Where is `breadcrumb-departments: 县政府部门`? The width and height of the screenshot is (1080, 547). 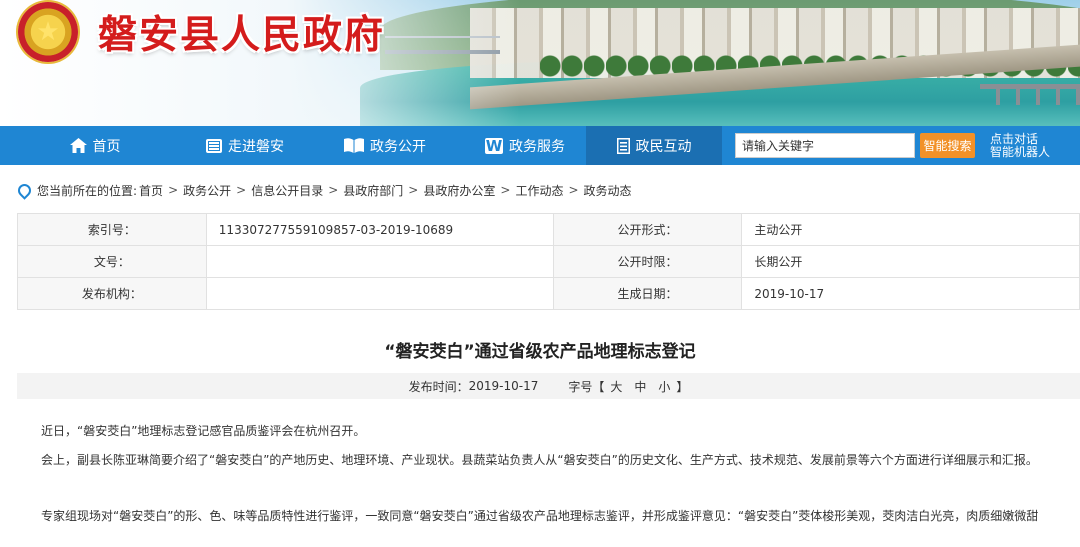 breadcrumb-departments: 县政府部门 is located at coordinates (373, 190).